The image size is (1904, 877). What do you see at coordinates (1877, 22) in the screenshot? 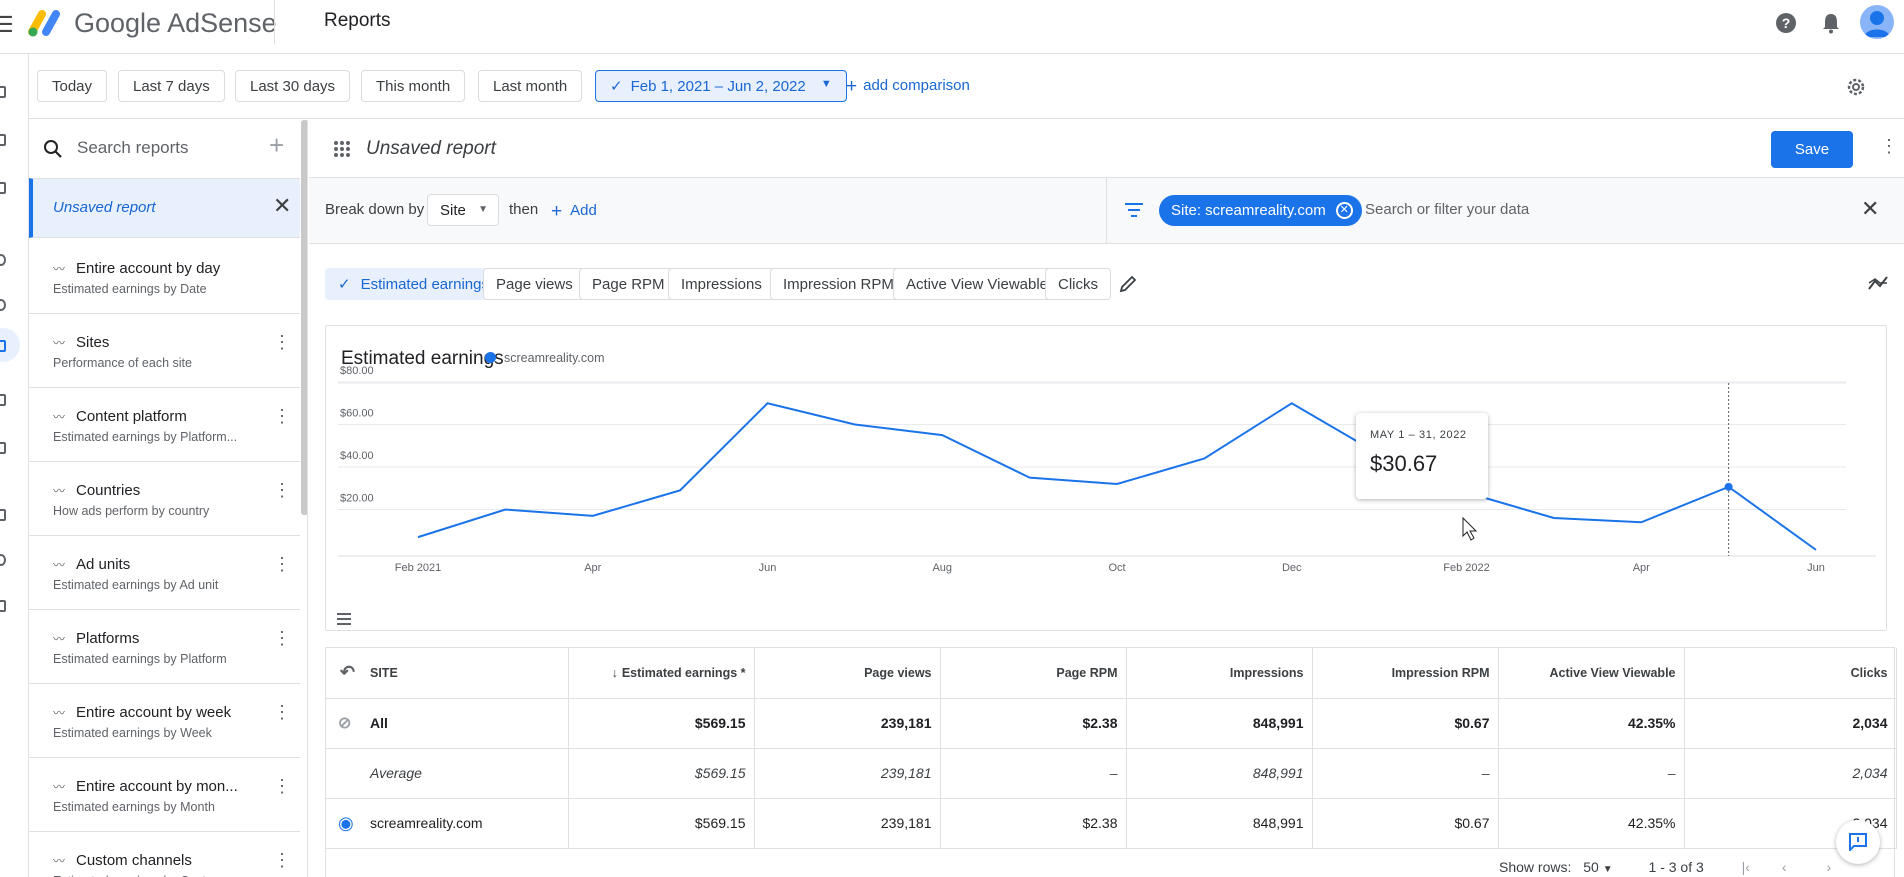
I see `account-avatar` at bounding box center [1877, 22].